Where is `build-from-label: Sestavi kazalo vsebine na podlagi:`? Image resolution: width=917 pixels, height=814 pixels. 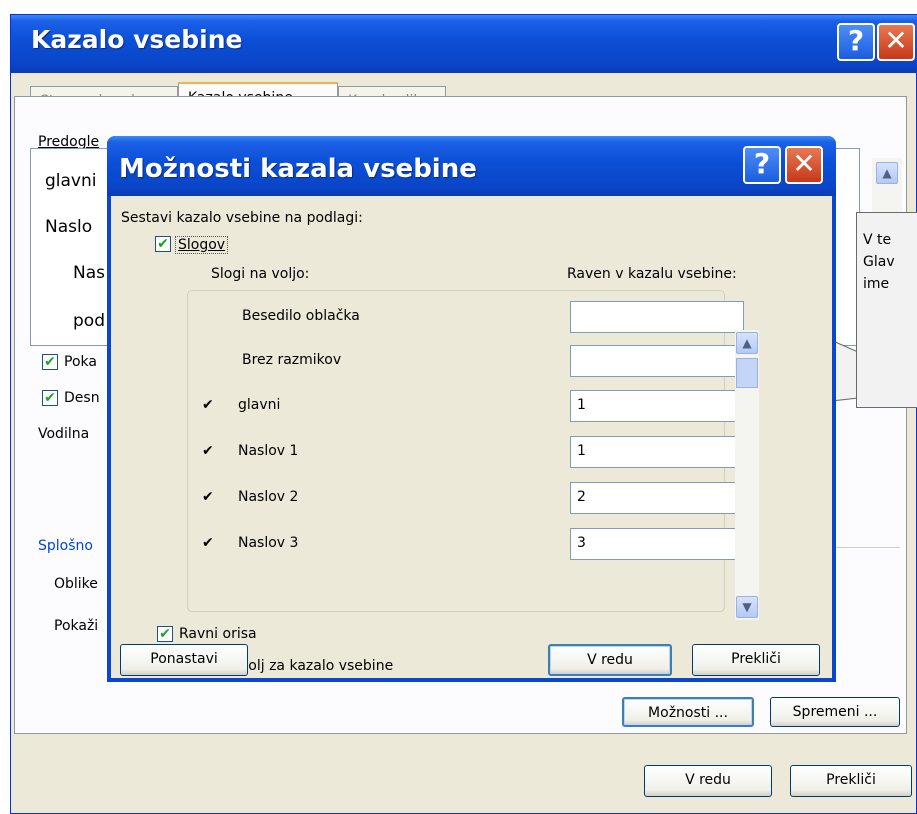
build-from-label: Sestavi kazalo vsebine na podlagi: is located at coordinates (242, 218).